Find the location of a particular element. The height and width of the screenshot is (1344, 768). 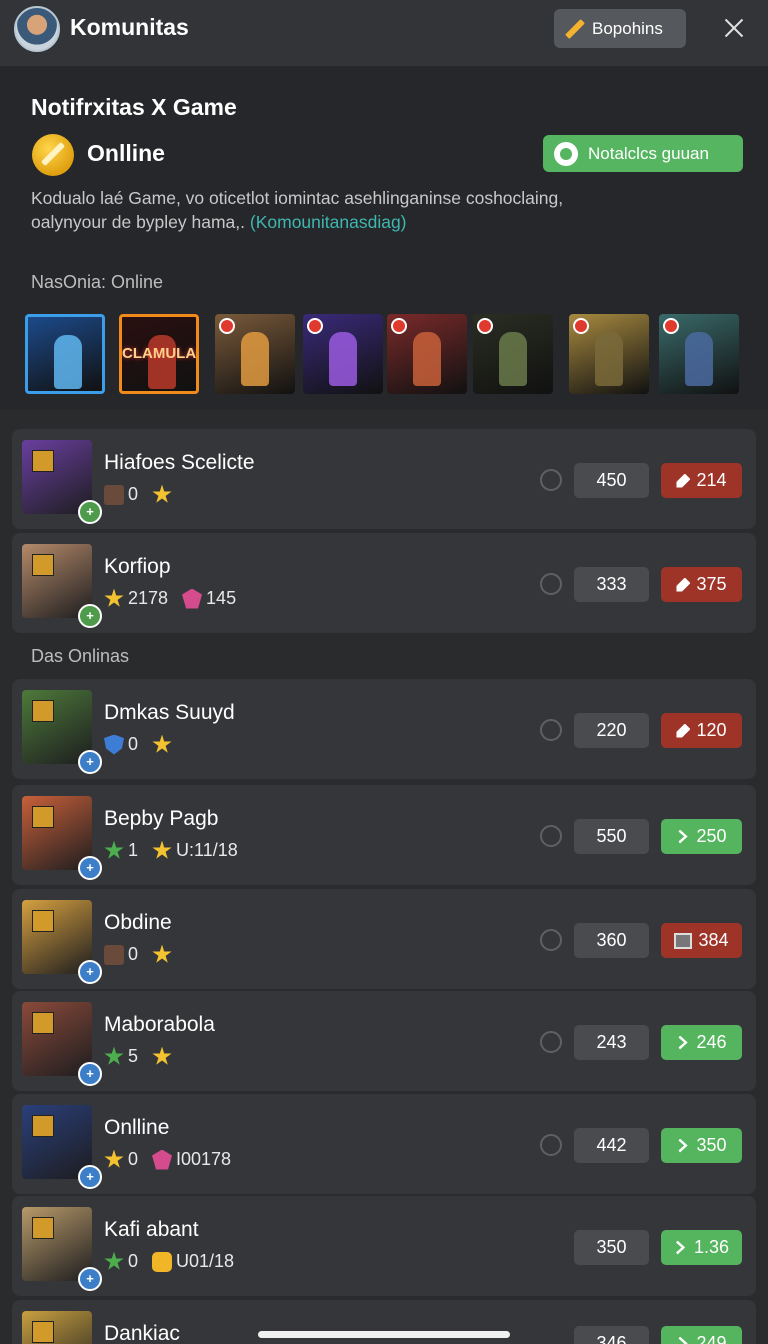

game-carousel: CLAMULAS is located at coordinates (396, 354).